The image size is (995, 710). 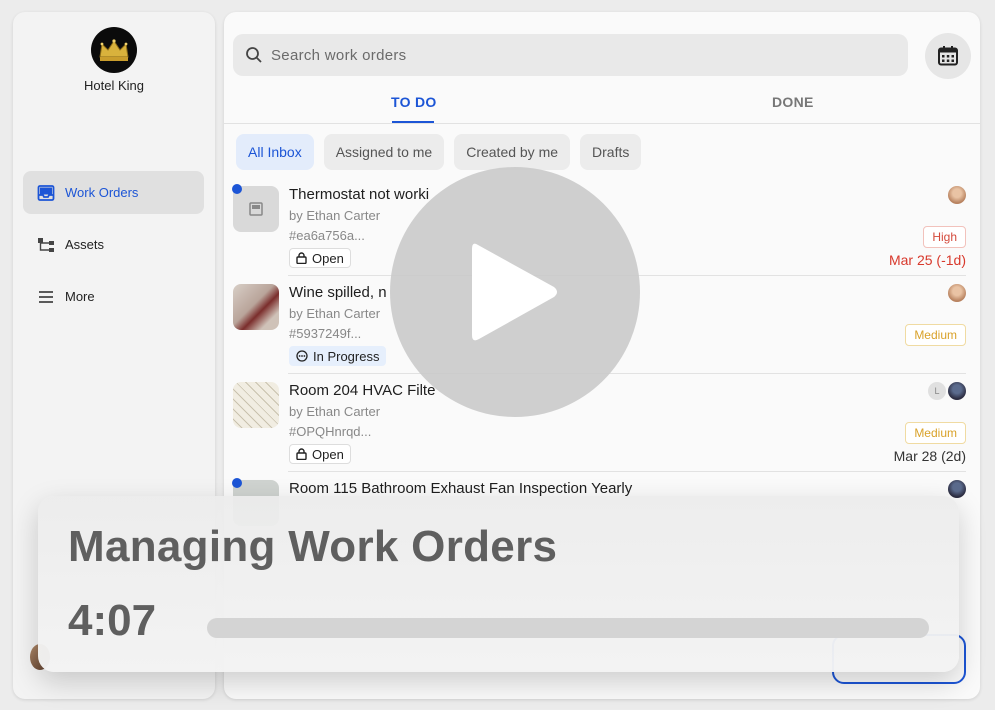 I want to click on calendar-icon, so click(x=948, y=56).